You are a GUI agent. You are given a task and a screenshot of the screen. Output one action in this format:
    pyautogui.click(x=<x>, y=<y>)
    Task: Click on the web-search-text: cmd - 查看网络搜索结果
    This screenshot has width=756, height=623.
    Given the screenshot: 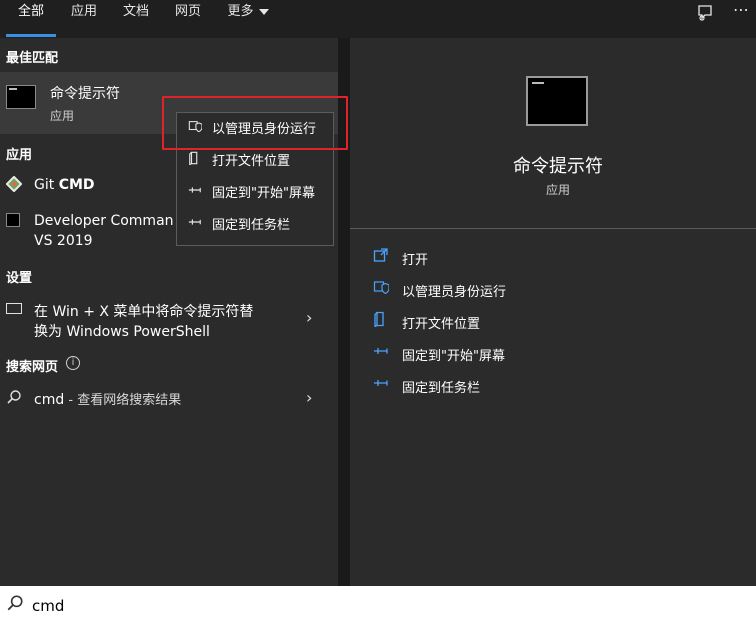 What is the action you would take?
    pyautogui.click(x=107, y=398)
    